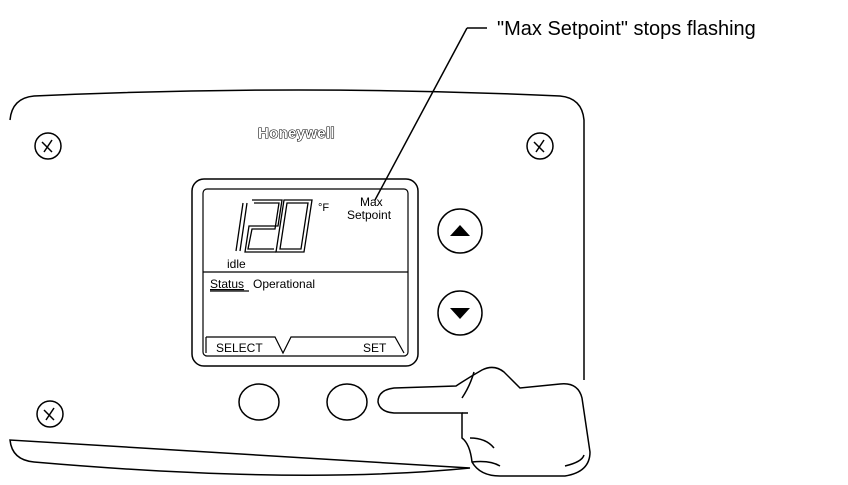  I want to click on status-value: Operational, so click(284, 284).